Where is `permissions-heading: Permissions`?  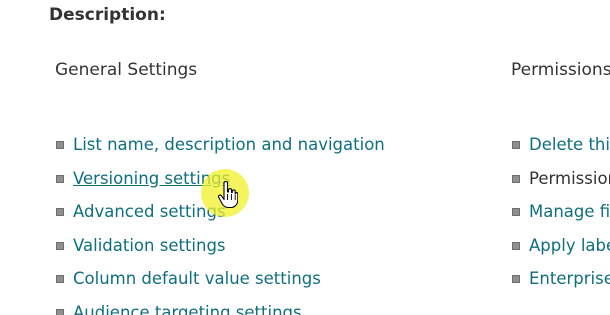
permissions-heading: Permissions is located at coordinates (560, 70).